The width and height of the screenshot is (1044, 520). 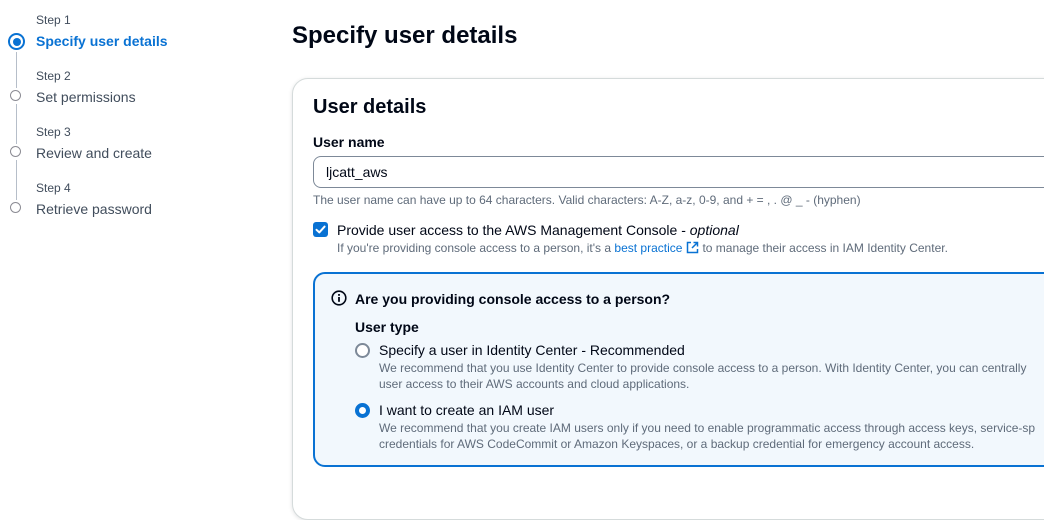 I want to click on step-2: Step 2 Set permissions, so click(x=125, y=90).